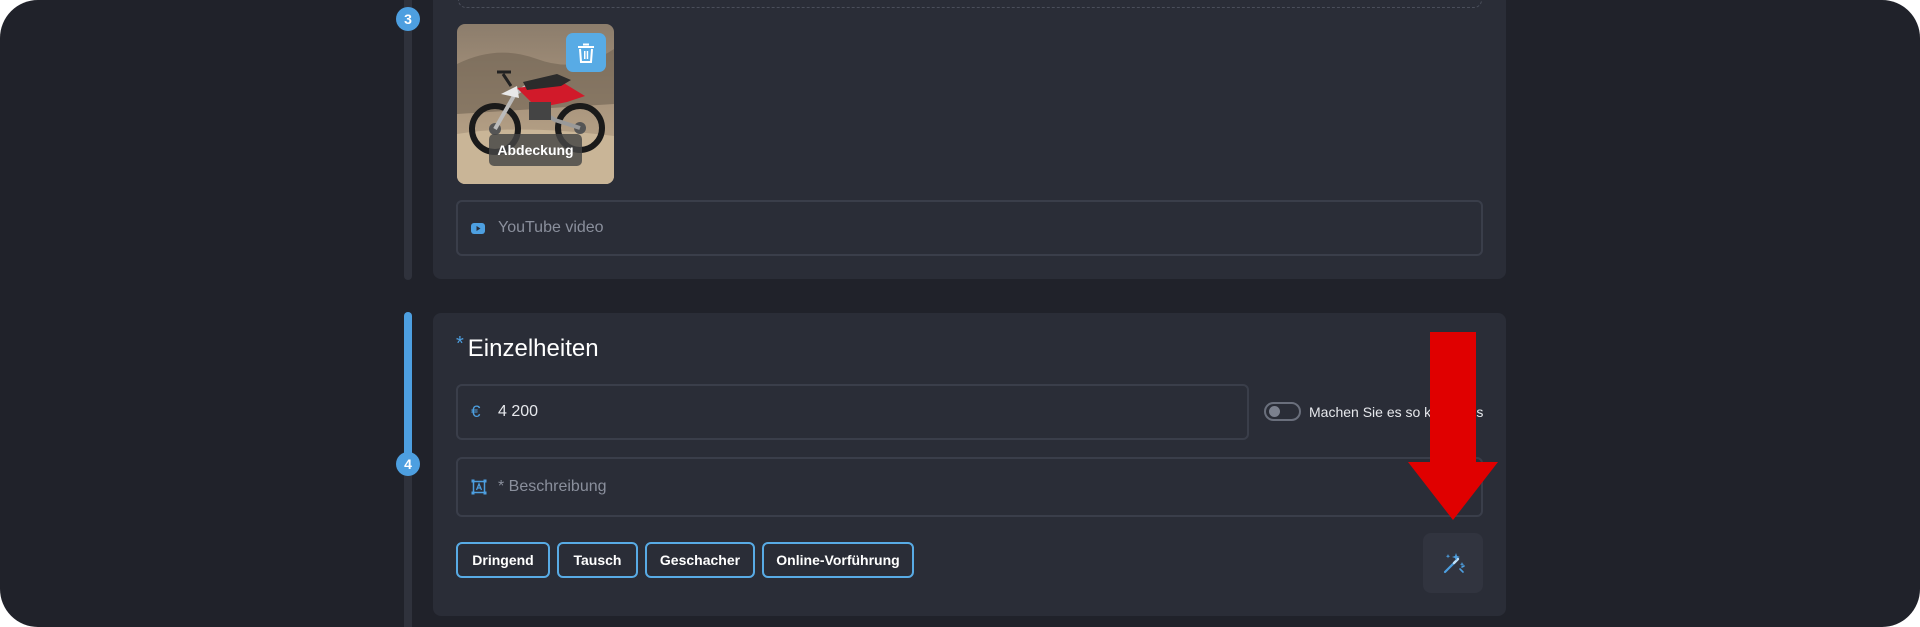 The height and width of the screenshot is (627, 1920). I want to click on section-title-text: Einzelheiten, so click(533, 348).